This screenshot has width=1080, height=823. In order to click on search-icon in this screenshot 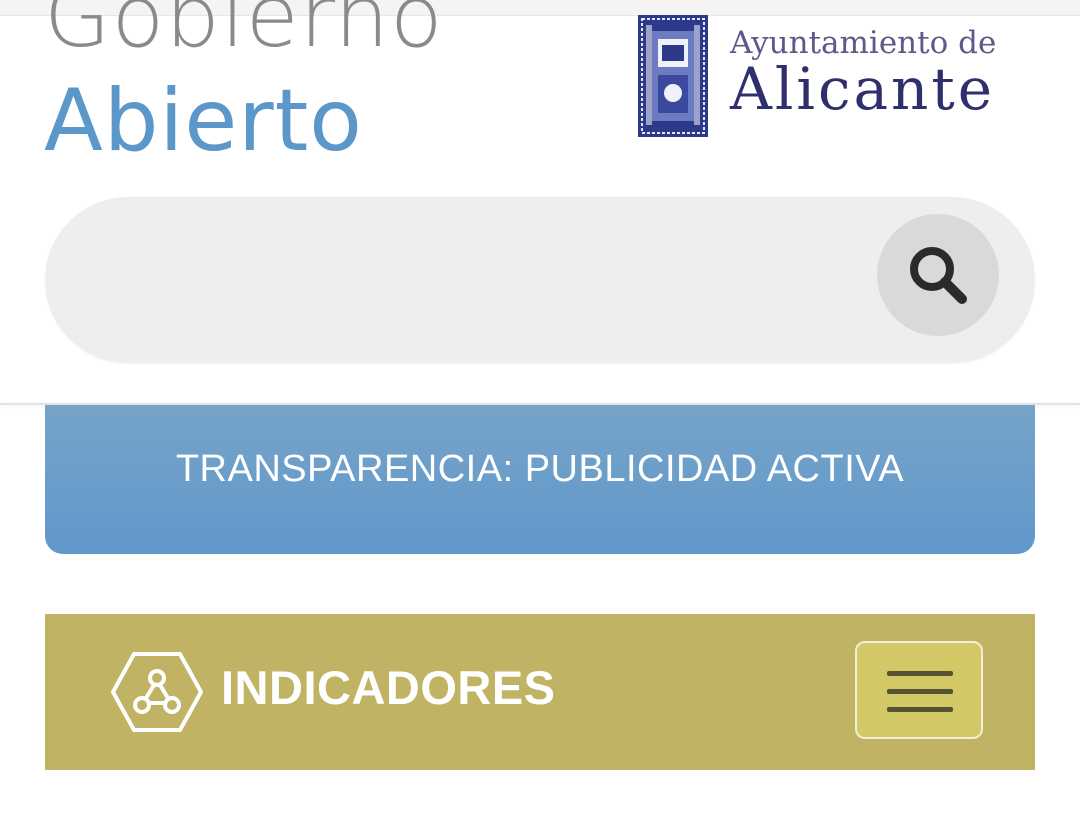, I will do `click(938, 275)`.